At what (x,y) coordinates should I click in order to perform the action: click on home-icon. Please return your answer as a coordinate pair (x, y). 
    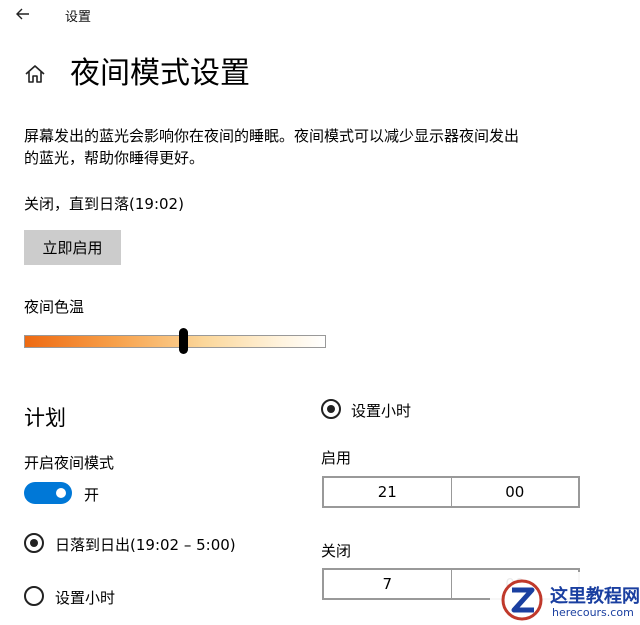
    Looking at the image, I should click on (35, 74).